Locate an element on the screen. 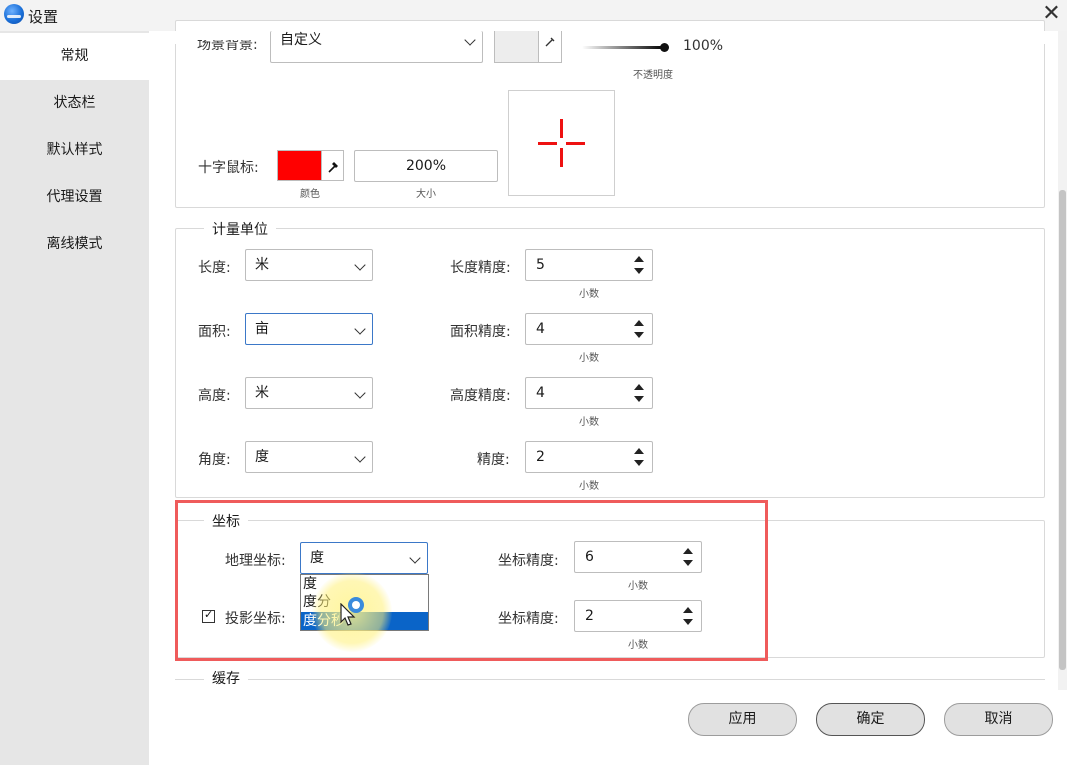 The width and height of the screenshot is (1067, 765). cancel-button: 取消 is located at coordinates (998, 719).